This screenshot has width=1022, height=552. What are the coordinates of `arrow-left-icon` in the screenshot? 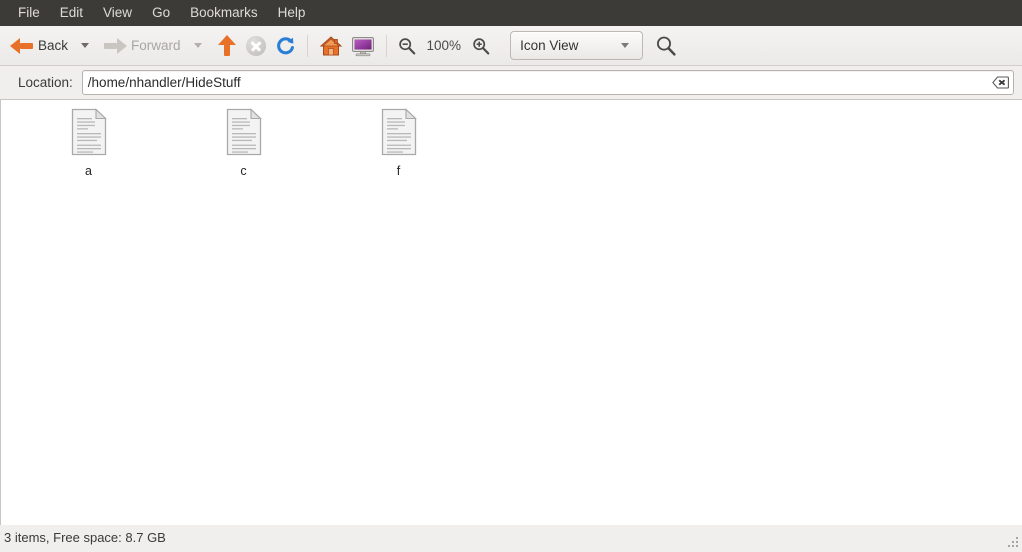 It's located at (22, 46).